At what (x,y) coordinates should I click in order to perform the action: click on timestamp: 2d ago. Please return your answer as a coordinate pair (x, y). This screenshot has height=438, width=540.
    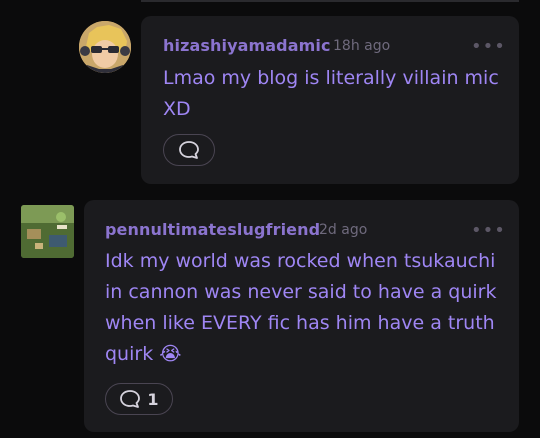
    Looking at the image, I should click on (343, 230).